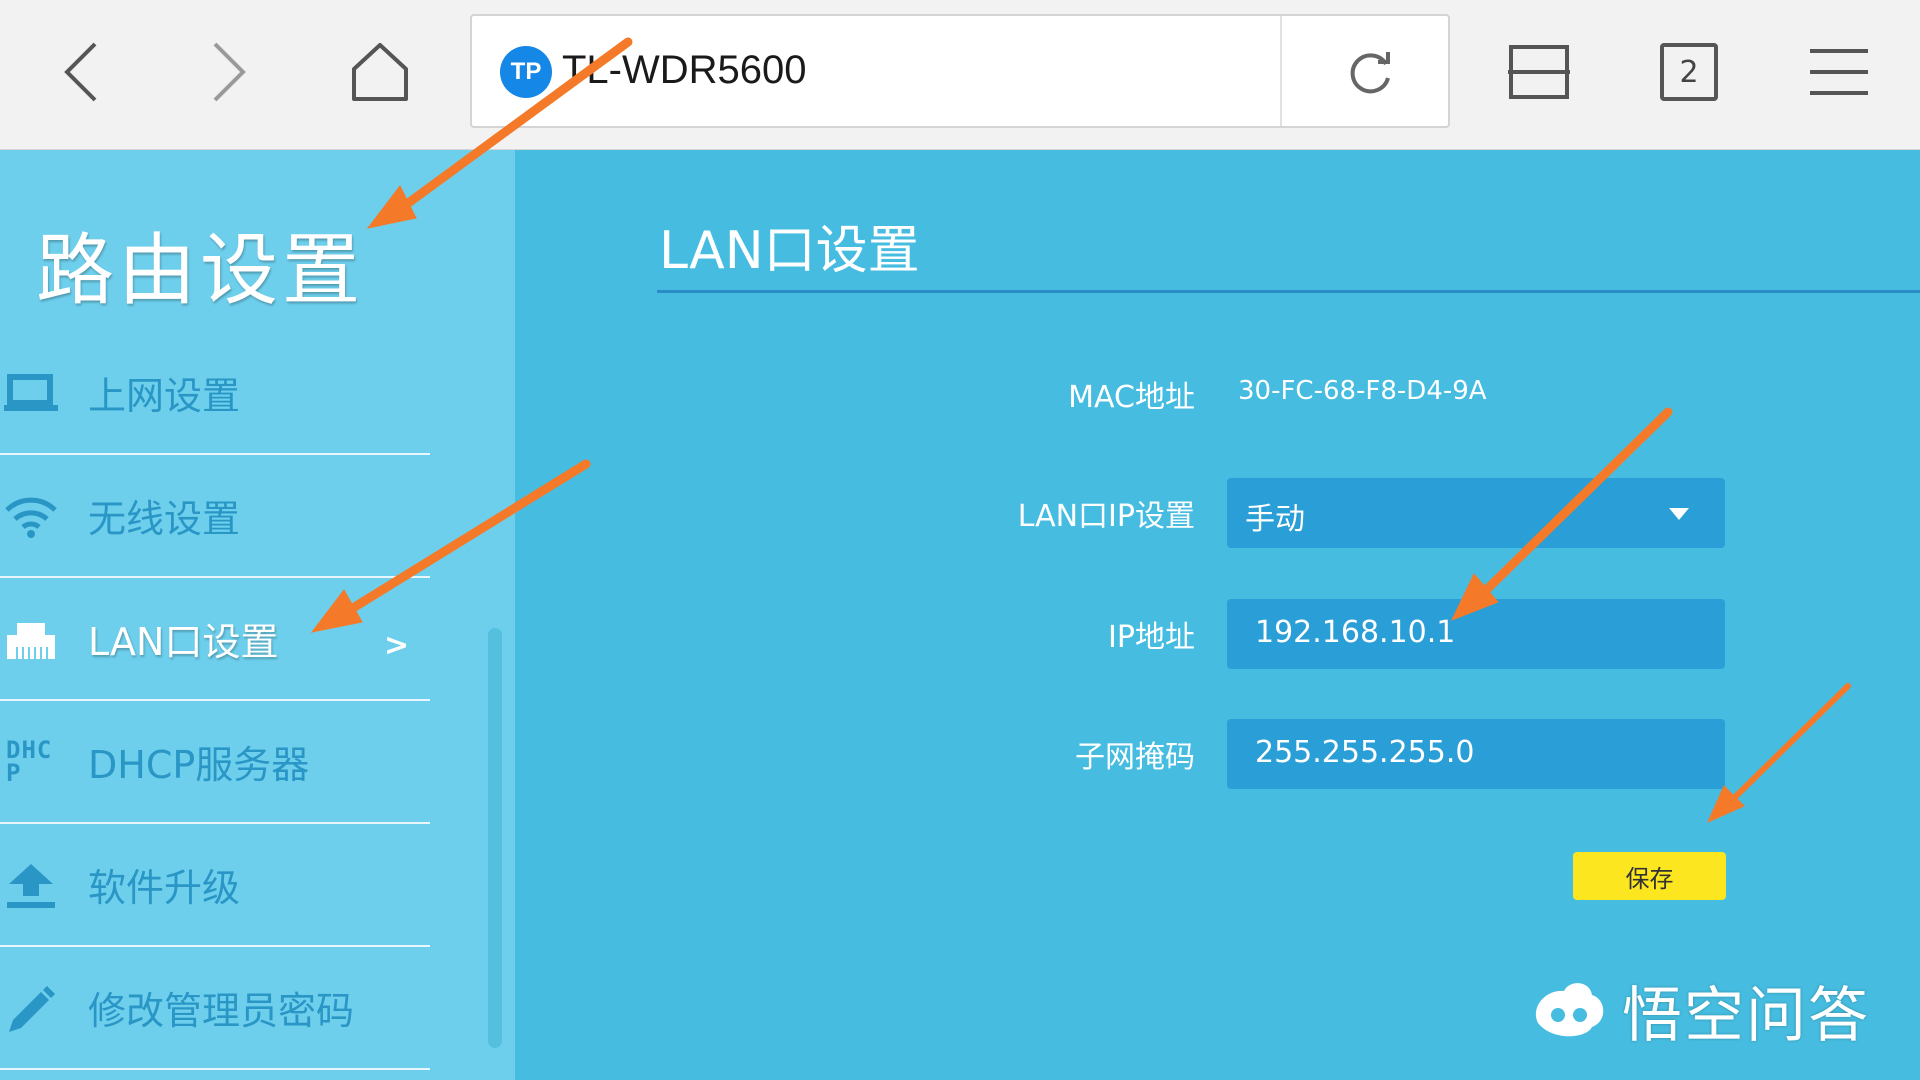  What do you see at coordinates (221, 1011) in the screenshot?
I see `sidebar-item-label: 修改管理员密码` at bounding box center [221, 1011].